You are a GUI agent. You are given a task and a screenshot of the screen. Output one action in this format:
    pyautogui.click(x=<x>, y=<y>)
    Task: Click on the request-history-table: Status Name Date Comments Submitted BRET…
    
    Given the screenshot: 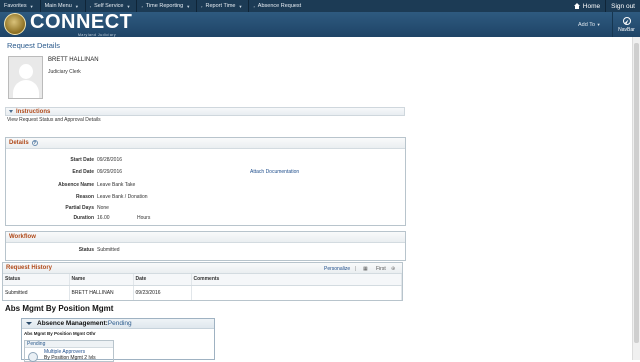 What is the action you would take?
    pyautogui.click(x=202, y=287)
    